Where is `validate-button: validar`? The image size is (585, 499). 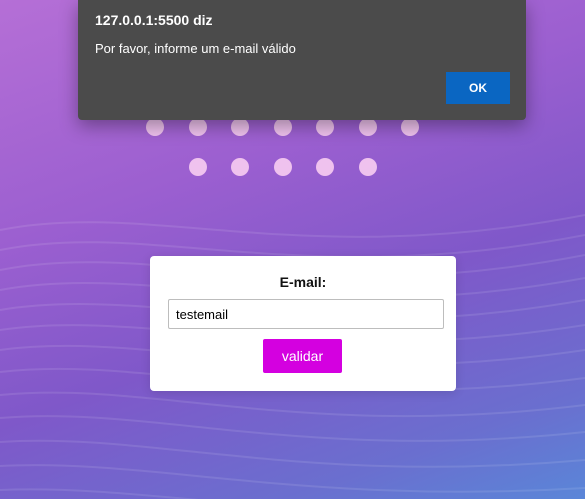 validate-button: validar is located at coordinates (302, 356).